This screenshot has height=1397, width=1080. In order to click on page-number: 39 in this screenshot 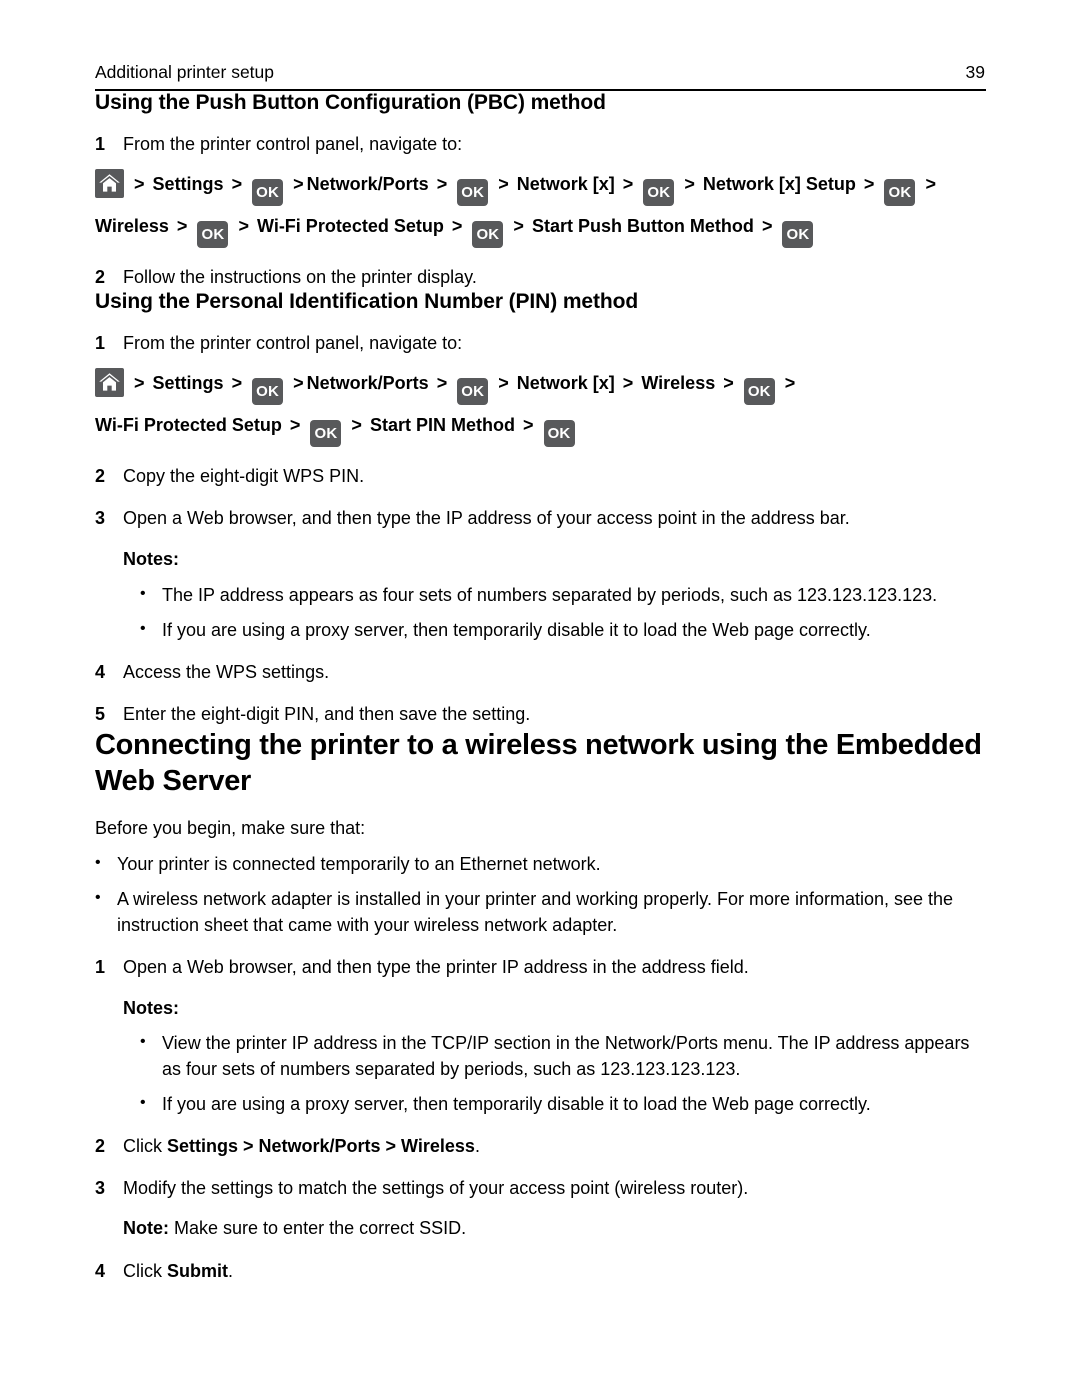, I will do `click(975, 72)`.